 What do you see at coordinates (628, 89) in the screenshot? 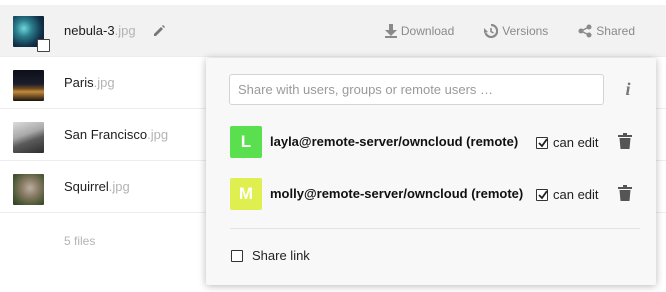
I see `info-icon: i` at bounding box center [628, 89].